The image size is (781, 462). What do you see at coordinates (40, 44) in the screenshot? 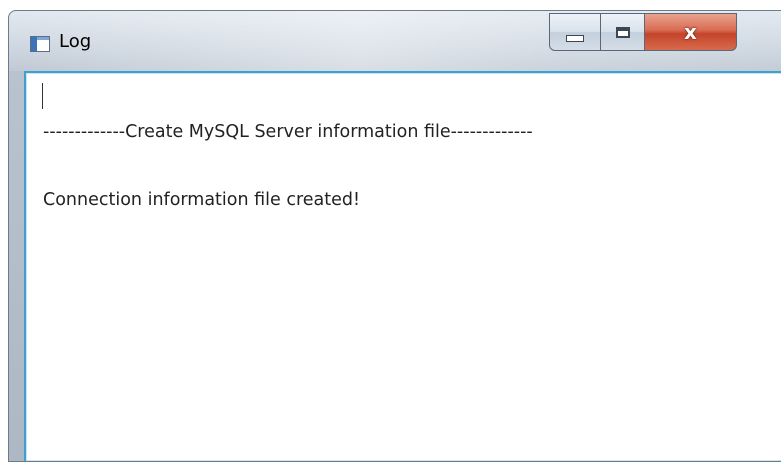
I see `application-window-icon` at bounding box center [40, 44].